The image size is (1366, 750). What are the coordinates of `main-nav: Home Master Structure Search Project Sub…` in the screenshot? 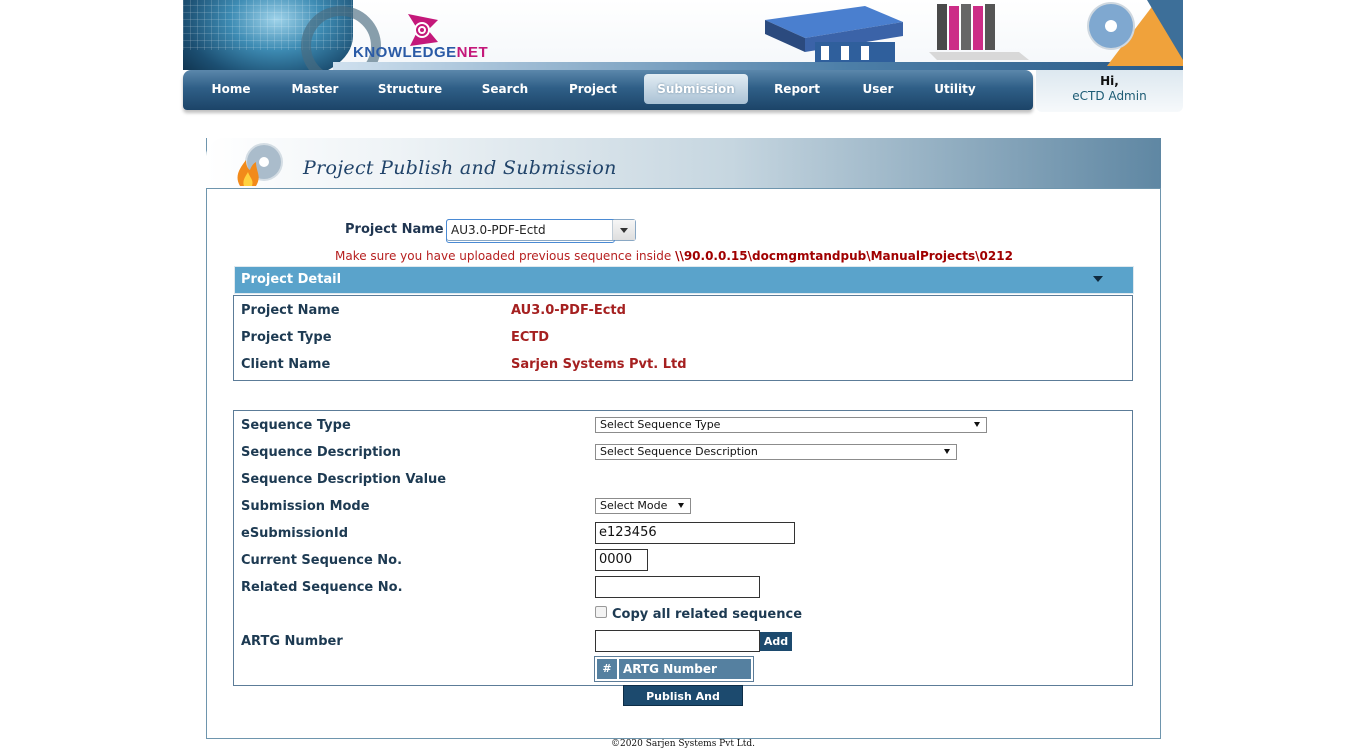 It's located at (608, 90).